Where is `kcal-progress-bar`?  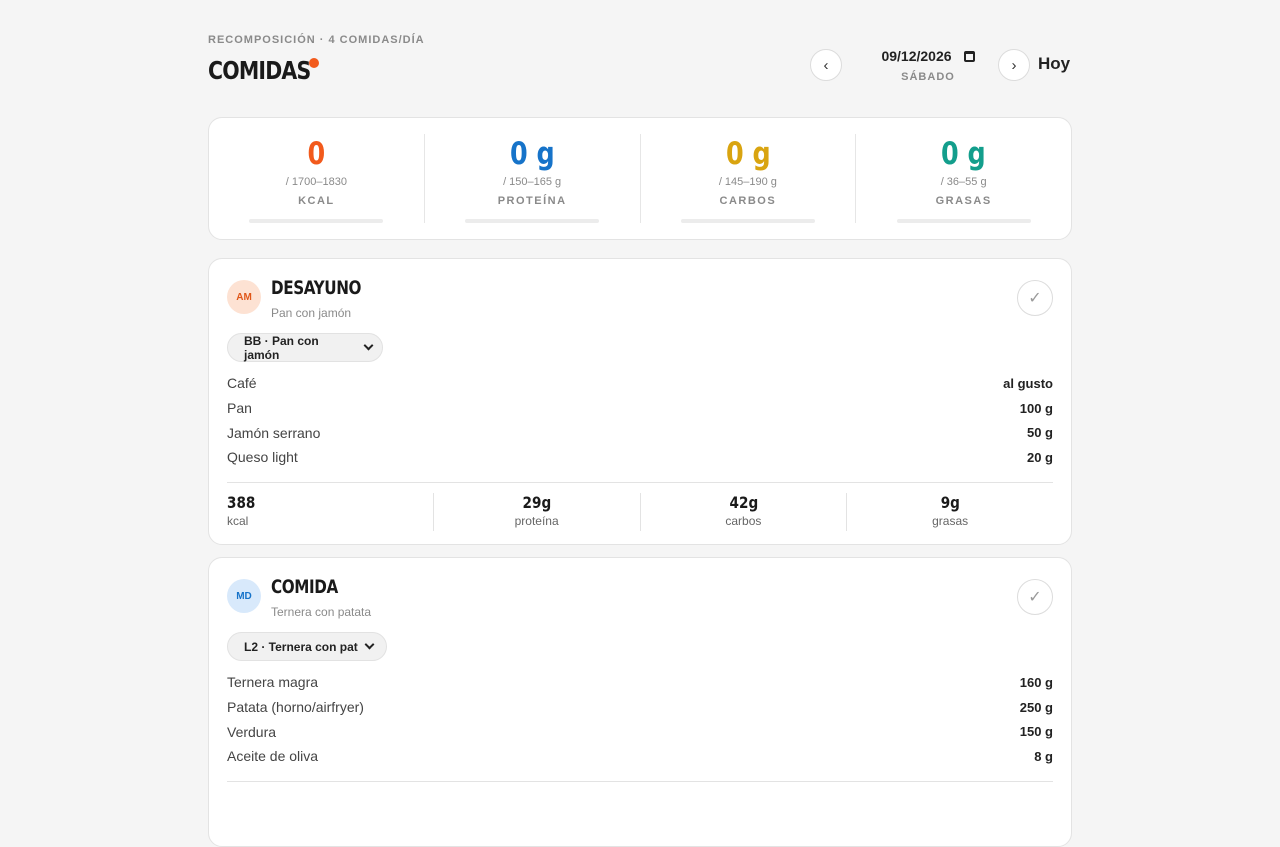 kcal-progress-bar is located at coordinates (316, 221).